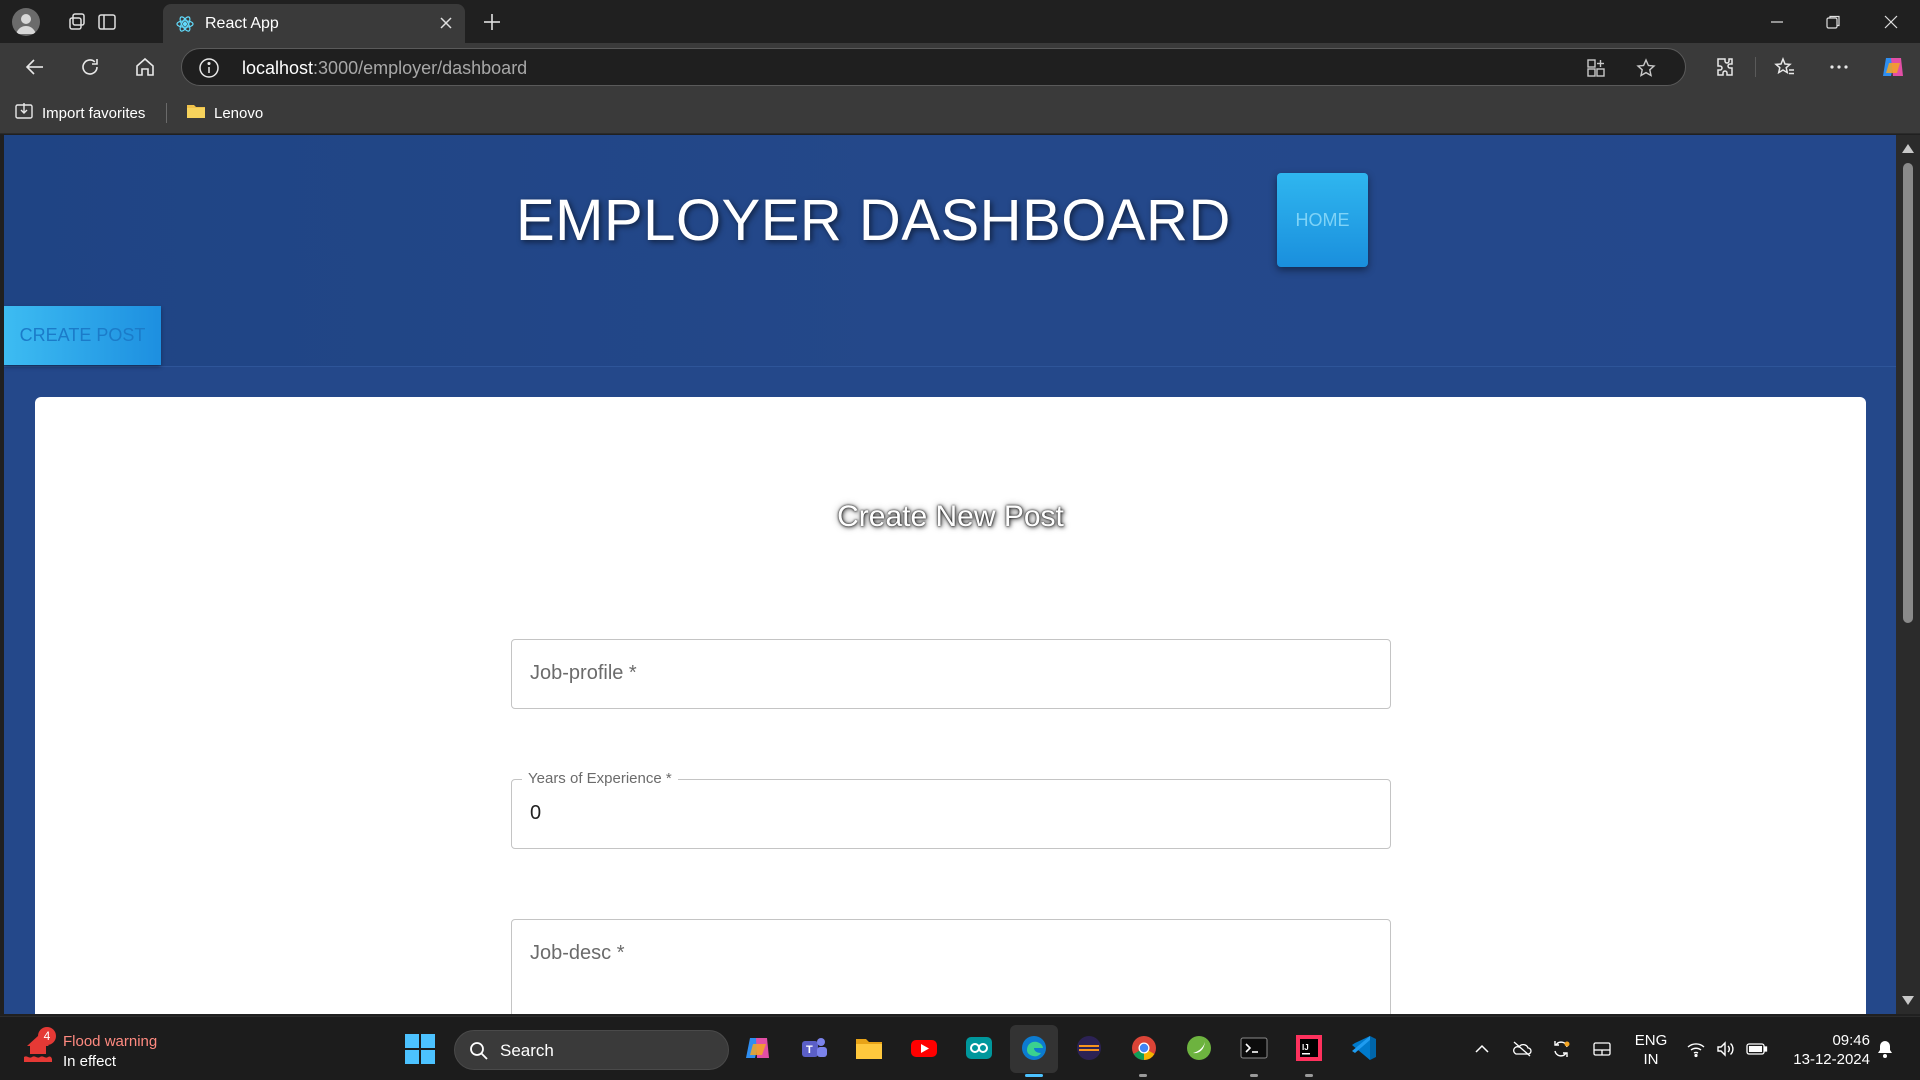 The image size is (1920, 1080). What do you see at coordinates (1322, 220) in the screenshot?
I see `home-button: HOME` at bounding box center [1322, 220].